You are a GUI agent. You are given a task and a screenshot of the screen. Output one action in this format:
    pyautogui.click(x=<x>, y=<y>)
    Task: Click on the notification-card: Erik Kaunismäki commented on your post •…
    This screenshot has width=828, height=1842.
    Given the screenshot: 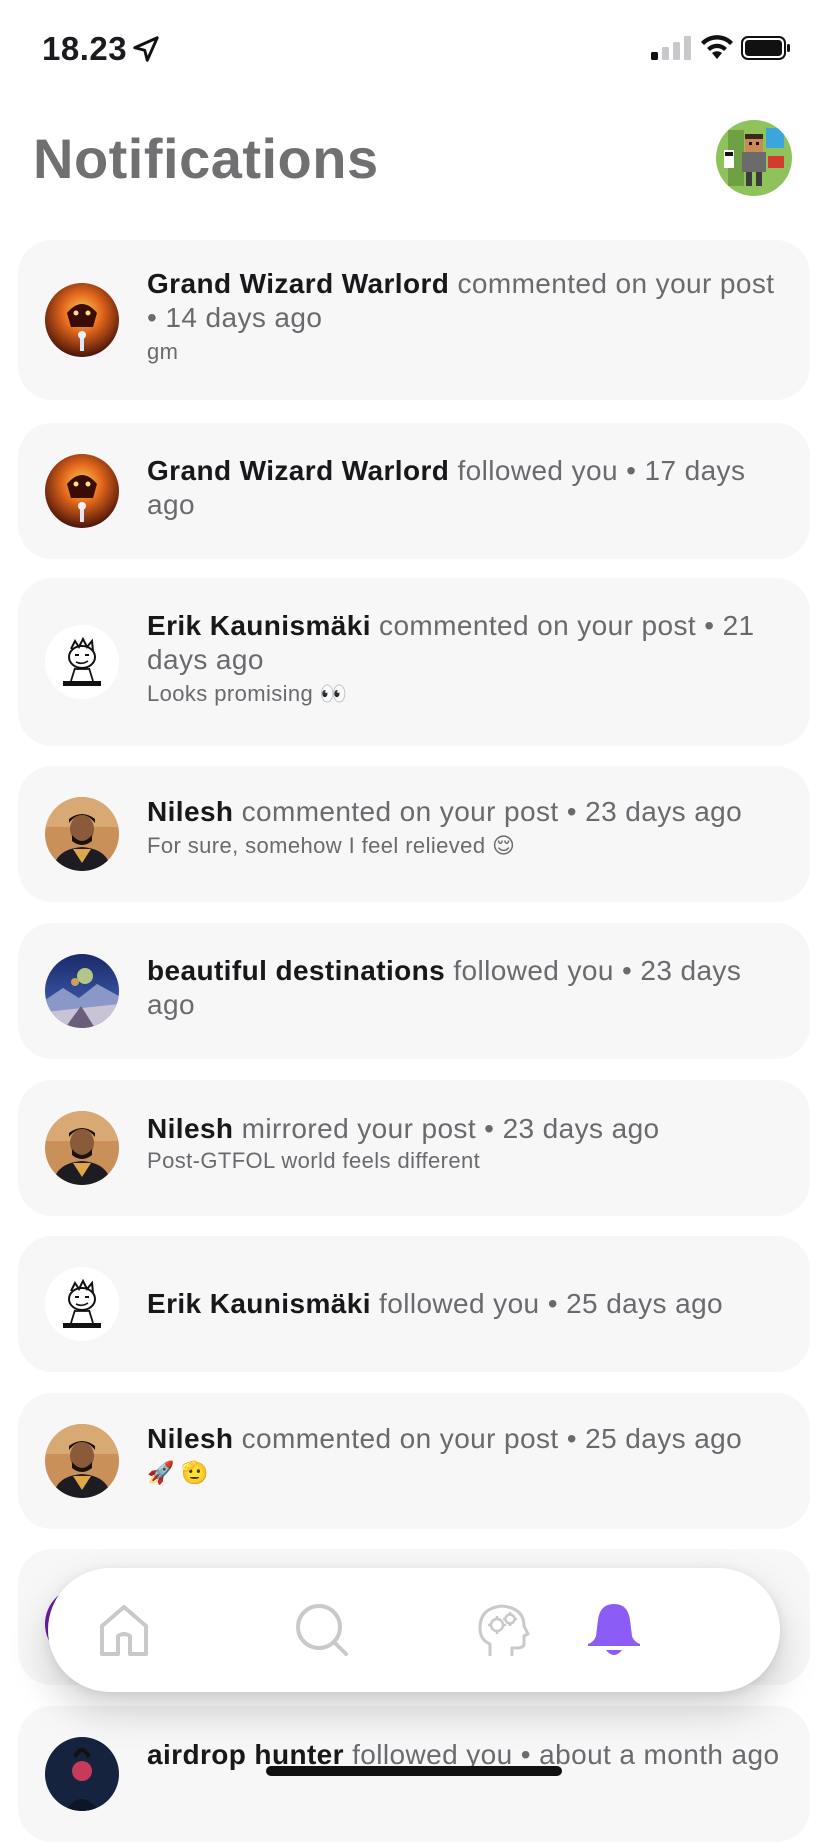 What is the action you would take?
    pyautogui.click(x=414, y=662)
    